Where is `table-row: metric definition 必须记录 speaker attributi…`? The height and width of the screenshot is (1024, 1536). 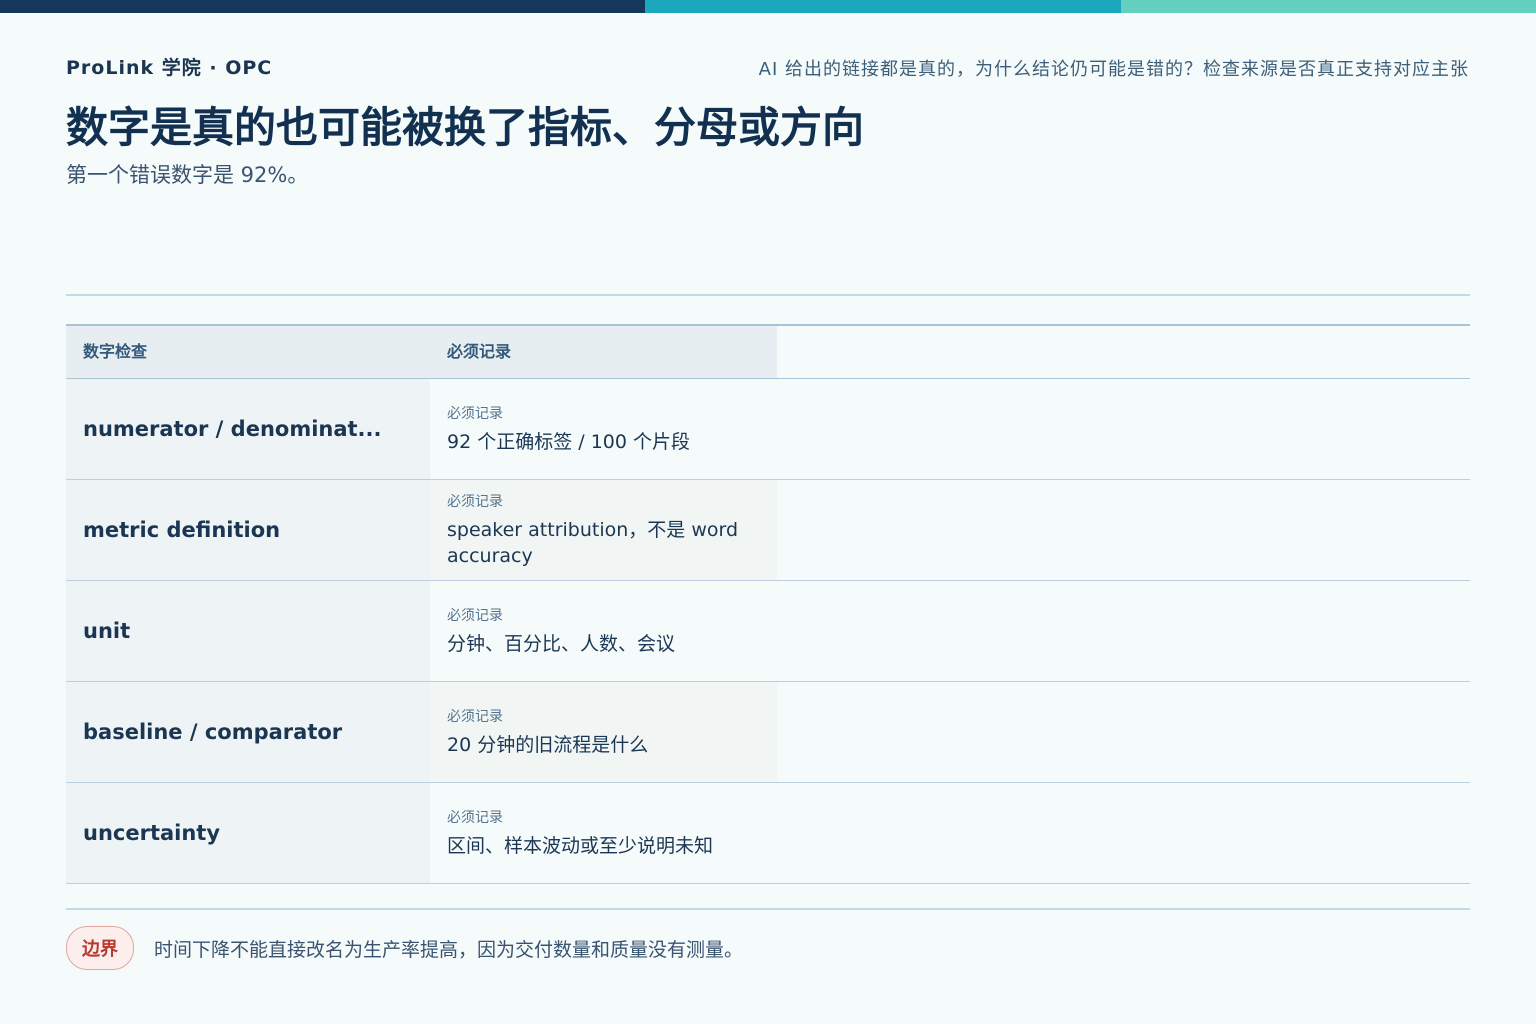
table-row: metric definition 必须记录 speaker attributi… is located at coordinates (768, 530).